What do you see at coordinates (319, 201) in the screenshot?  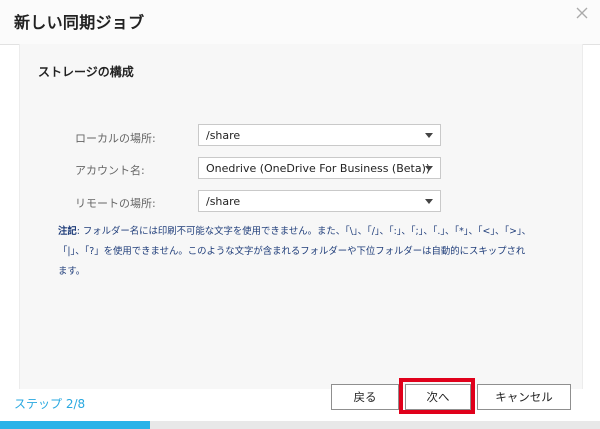 I see `remote-location-select: /share` at bounding box center [319, 201].